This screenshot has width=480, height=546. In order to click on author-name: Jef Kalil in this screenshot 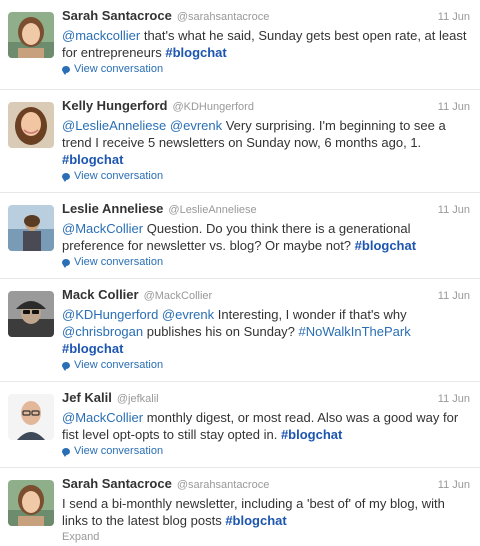, I will do `click(87, 397)`.